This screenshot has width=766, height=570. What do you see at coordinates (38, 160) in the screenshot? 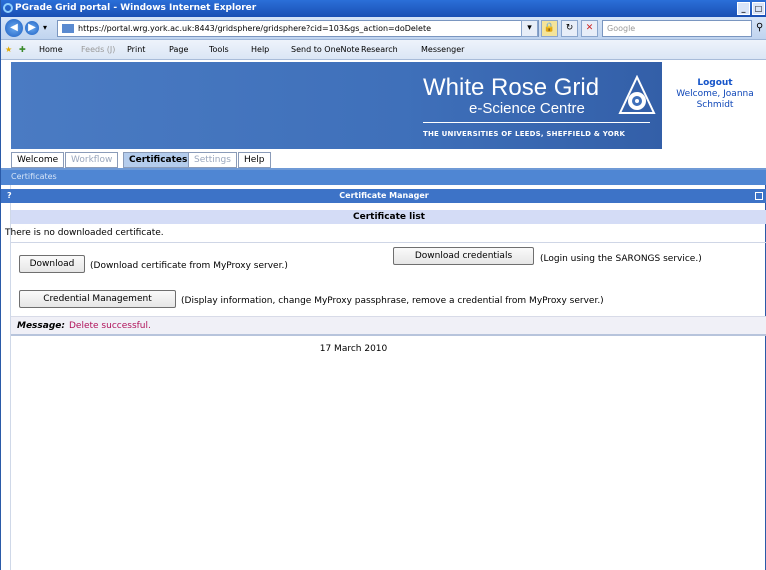
I see `tab-welcome: Welcome` at bounding box center [38, 160].